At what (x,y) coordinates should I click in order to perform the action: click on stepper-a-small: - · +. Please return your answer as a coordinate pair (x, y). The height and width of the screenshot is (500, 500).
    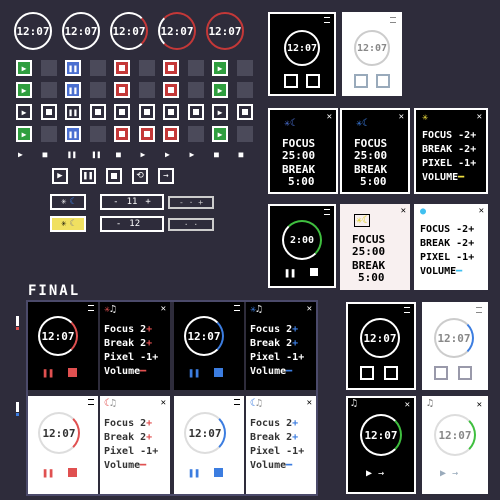
    Looking at the image, I should click on (191, 202).